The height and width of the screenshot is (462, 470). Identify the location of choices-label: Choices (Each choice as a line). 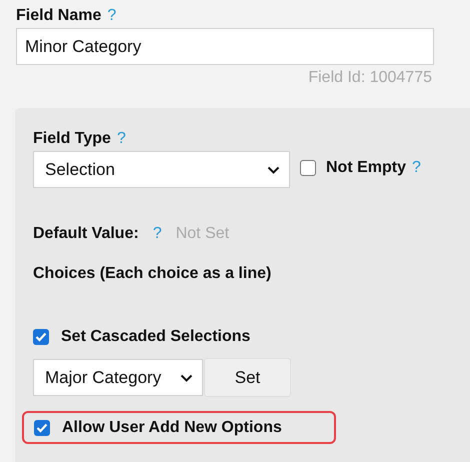
(152, 274).